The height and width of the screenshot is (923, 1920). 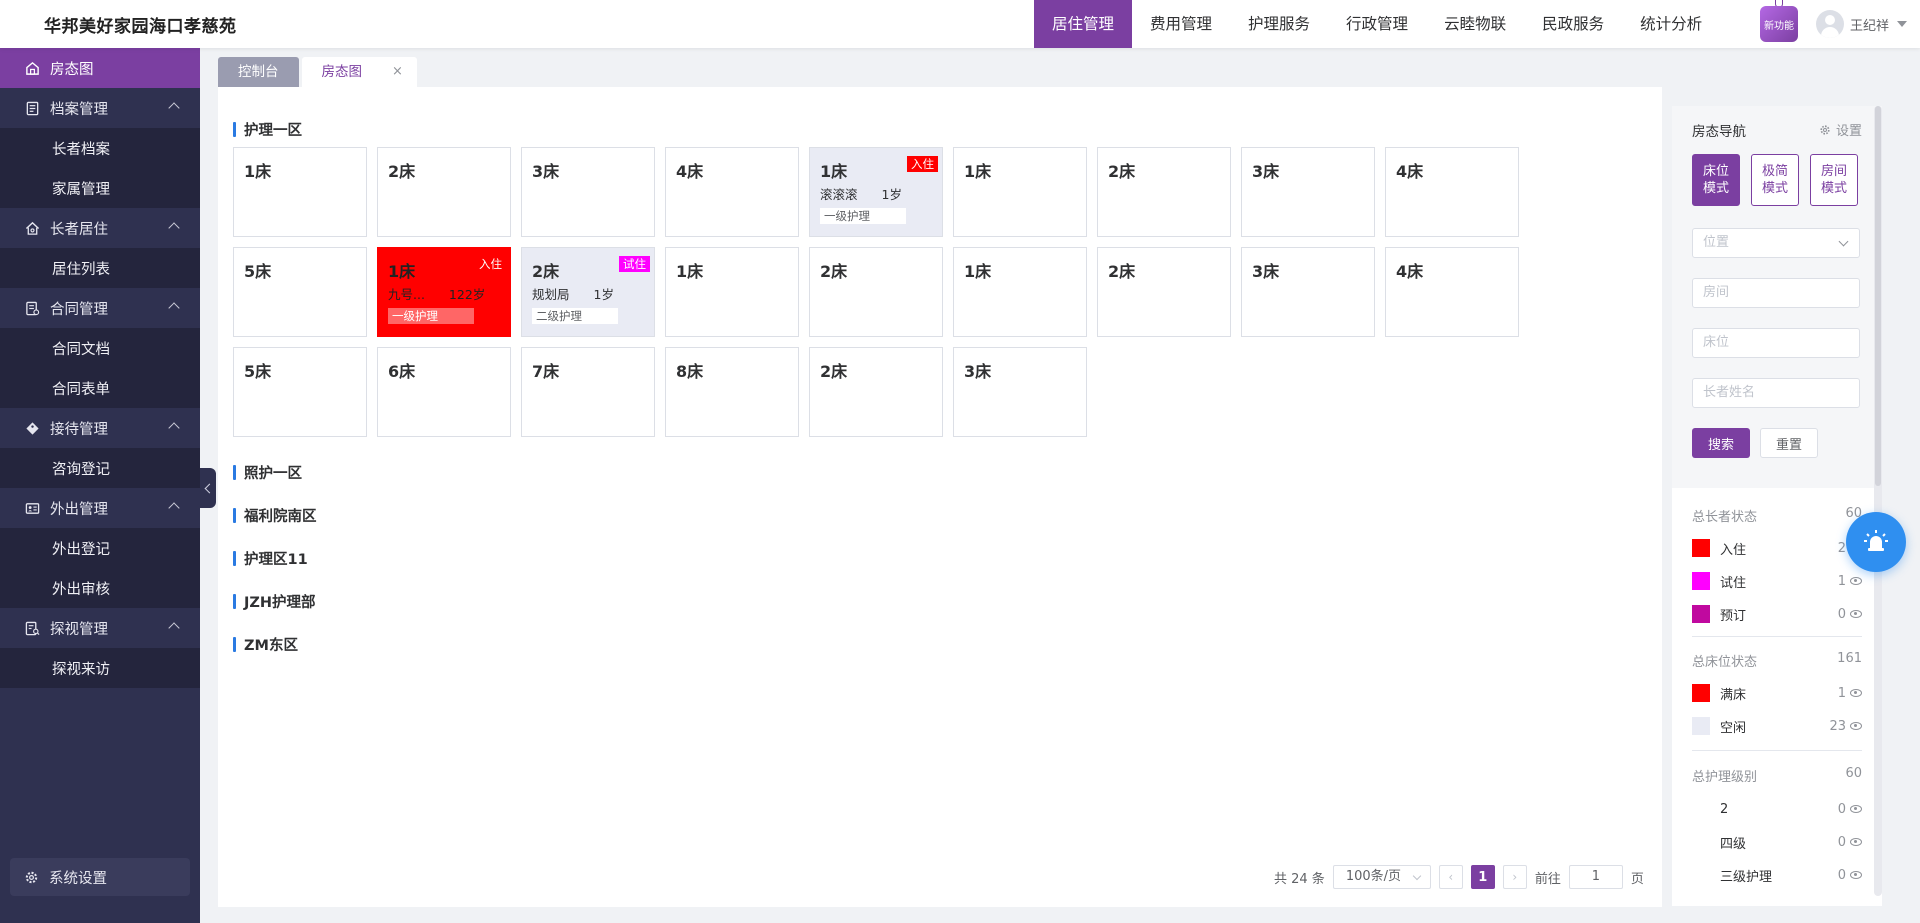 What do you see at coordinates (100, 268) in the screenshot?
I see `sidebar-sub-residence-list: 居住列表` at bounding box center [100, 268].